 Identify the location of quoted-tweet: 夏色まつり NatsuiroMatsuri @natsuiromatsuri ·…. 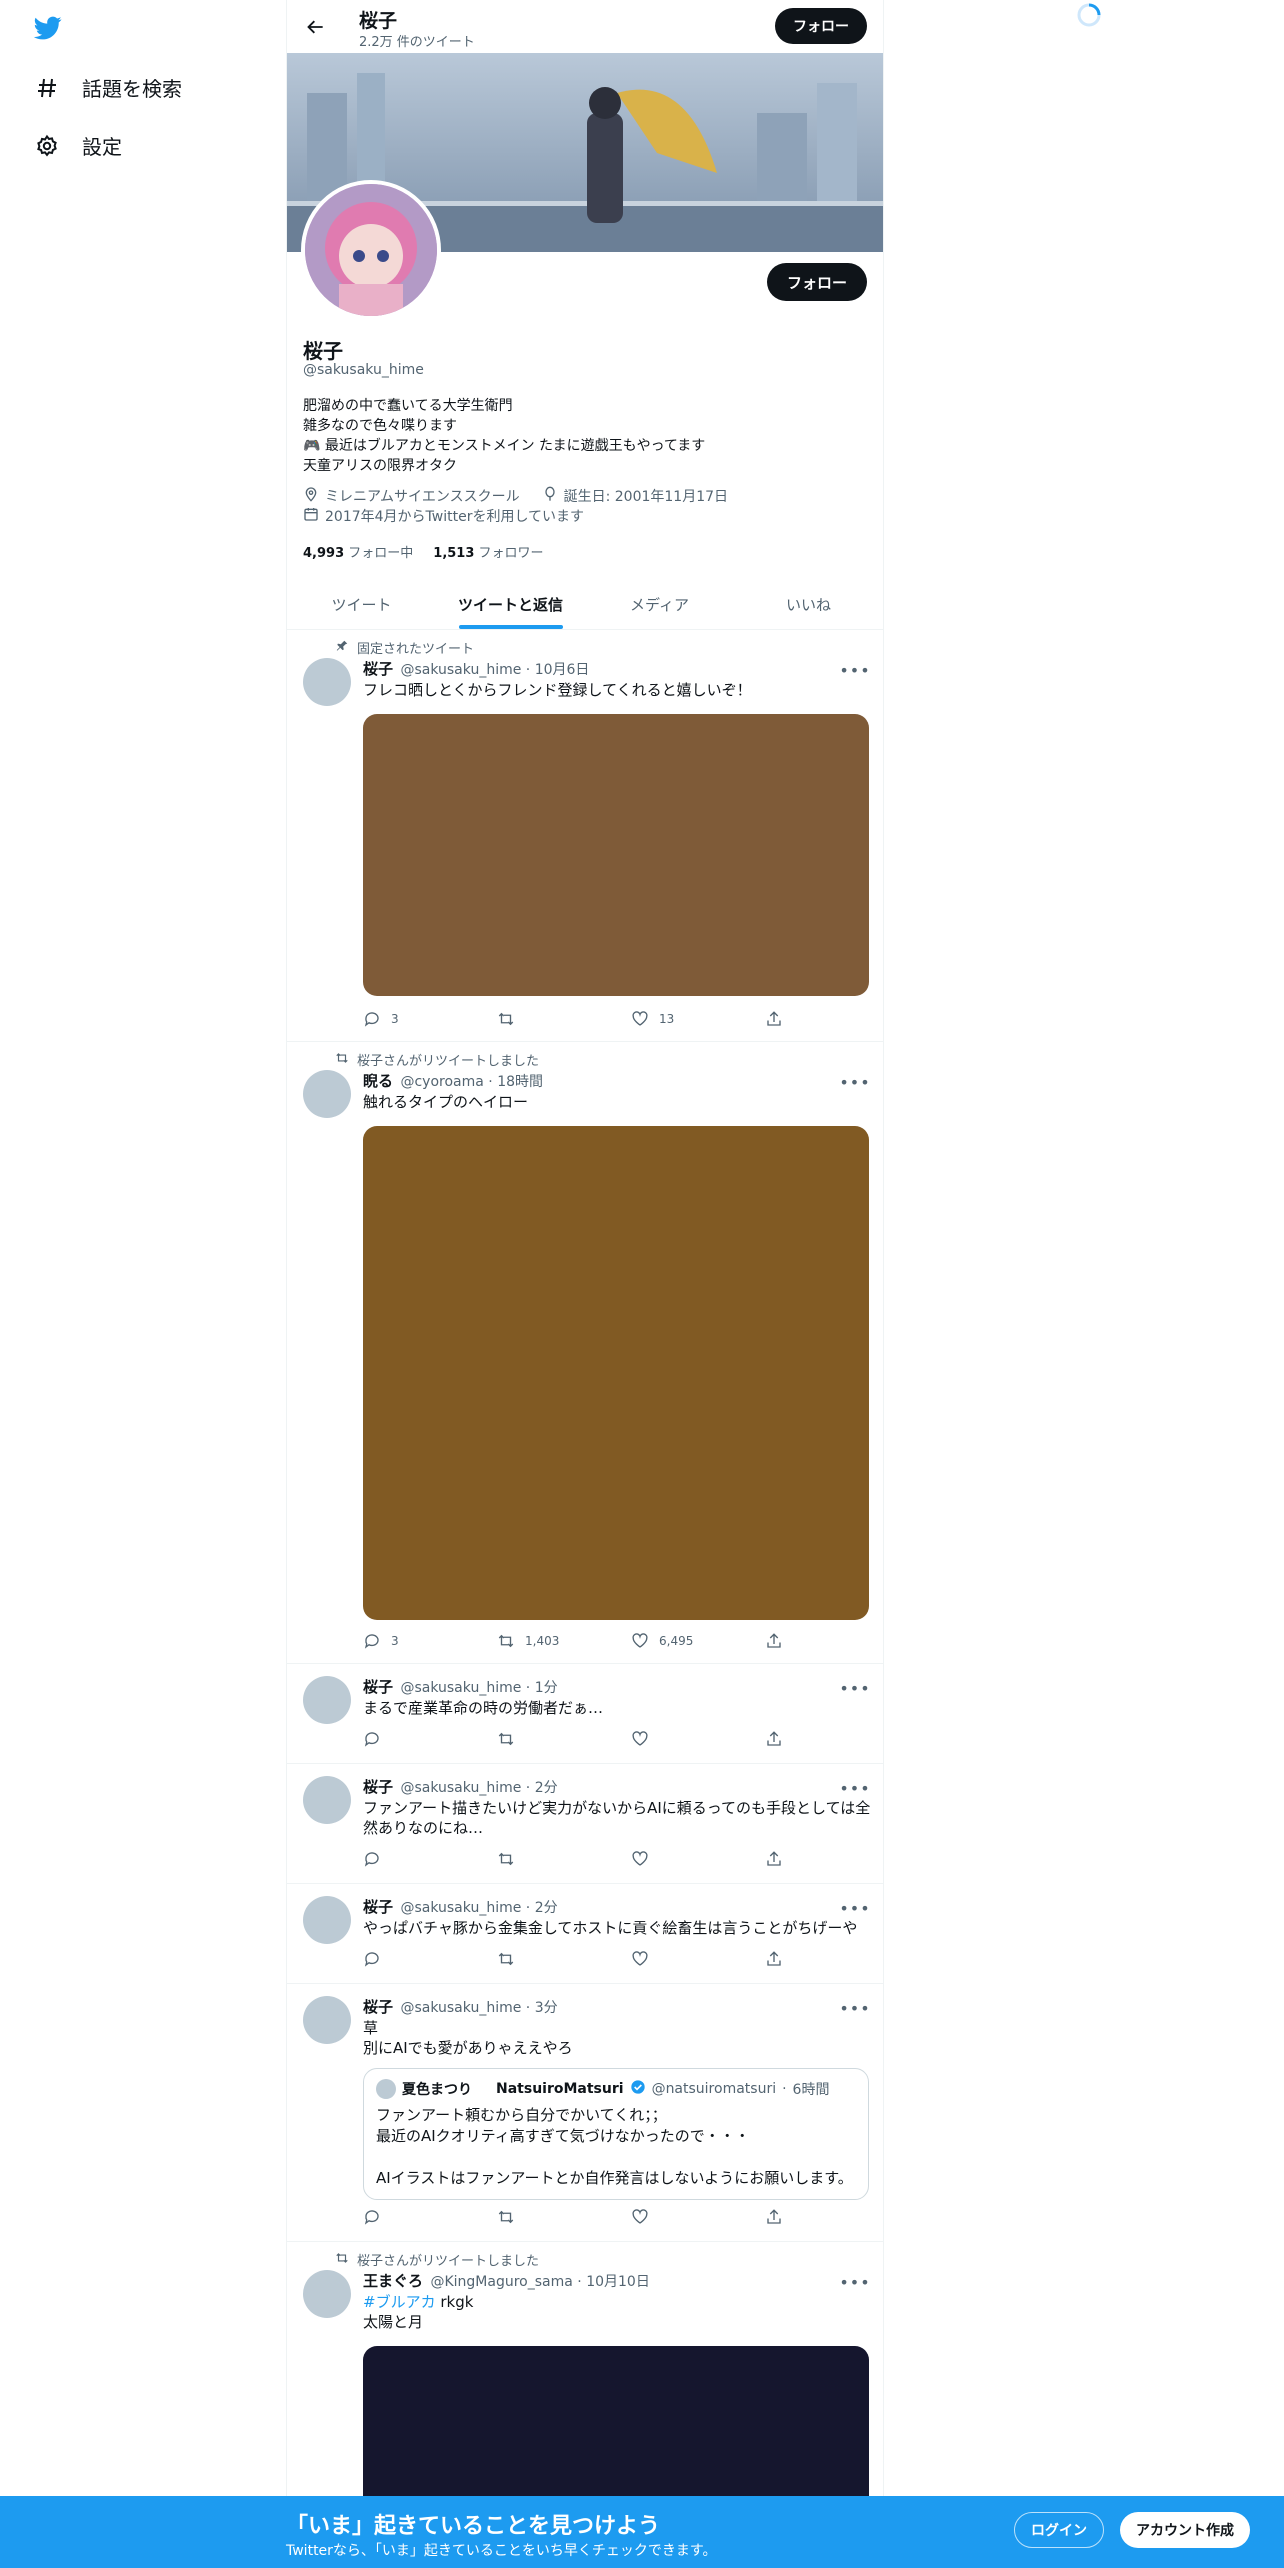
(616, 2134).